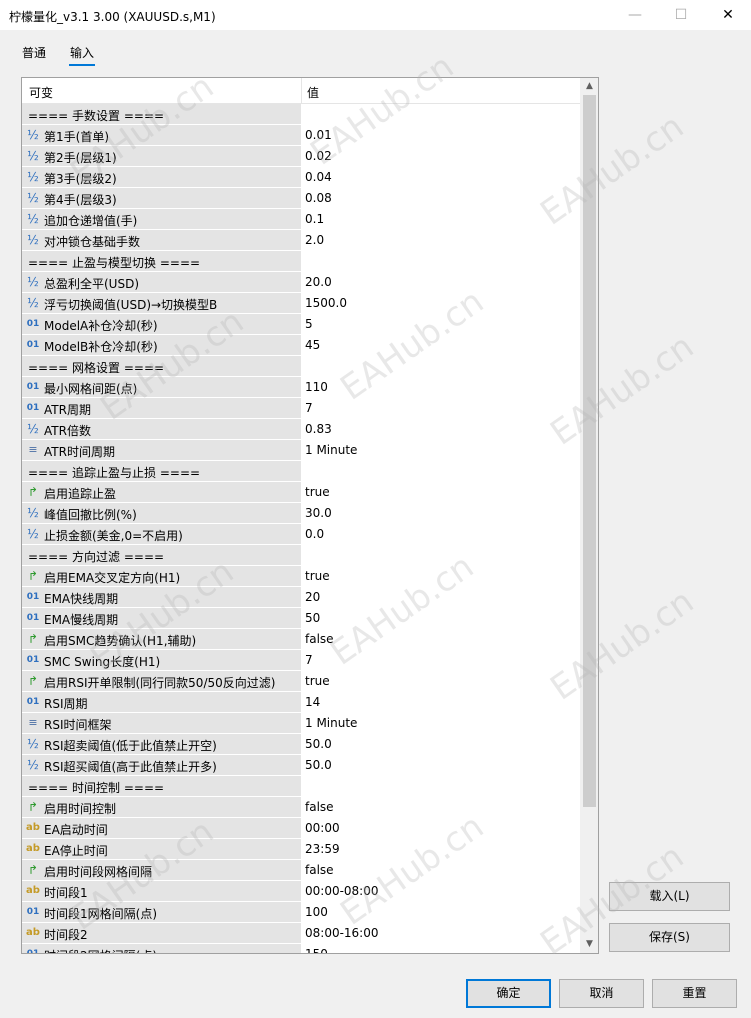 The image size is (751, 1018). I want to click on parameter-row: ½ 第1手(首单) 0.01, so click(301, 135).